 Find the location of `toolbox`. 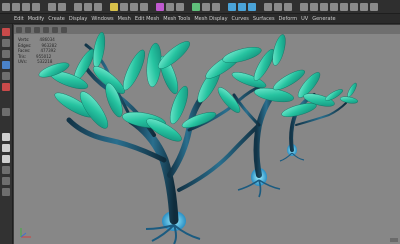

toolbox is located at coordinates (6, 134).